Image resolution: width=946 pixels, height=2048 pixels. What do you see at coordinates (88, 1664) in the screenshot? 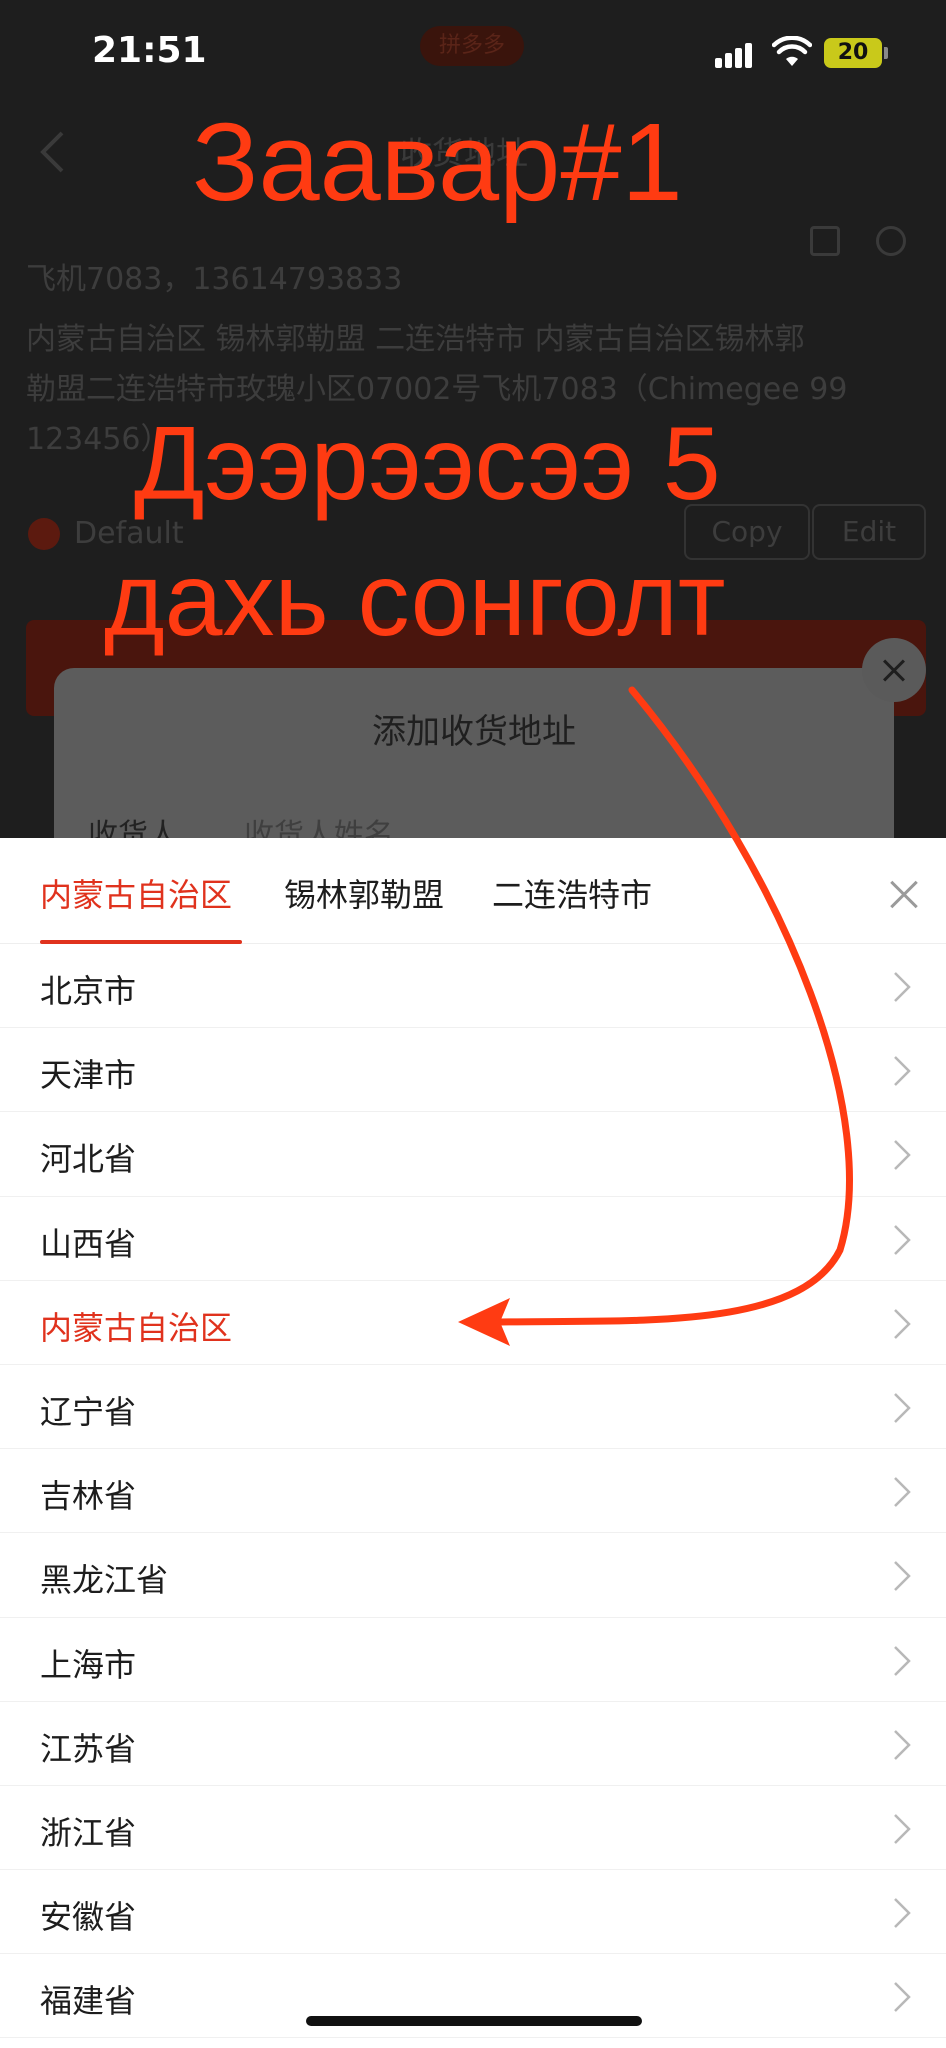
I see `province-label: 上海市` at bounding box center [88, 1664].